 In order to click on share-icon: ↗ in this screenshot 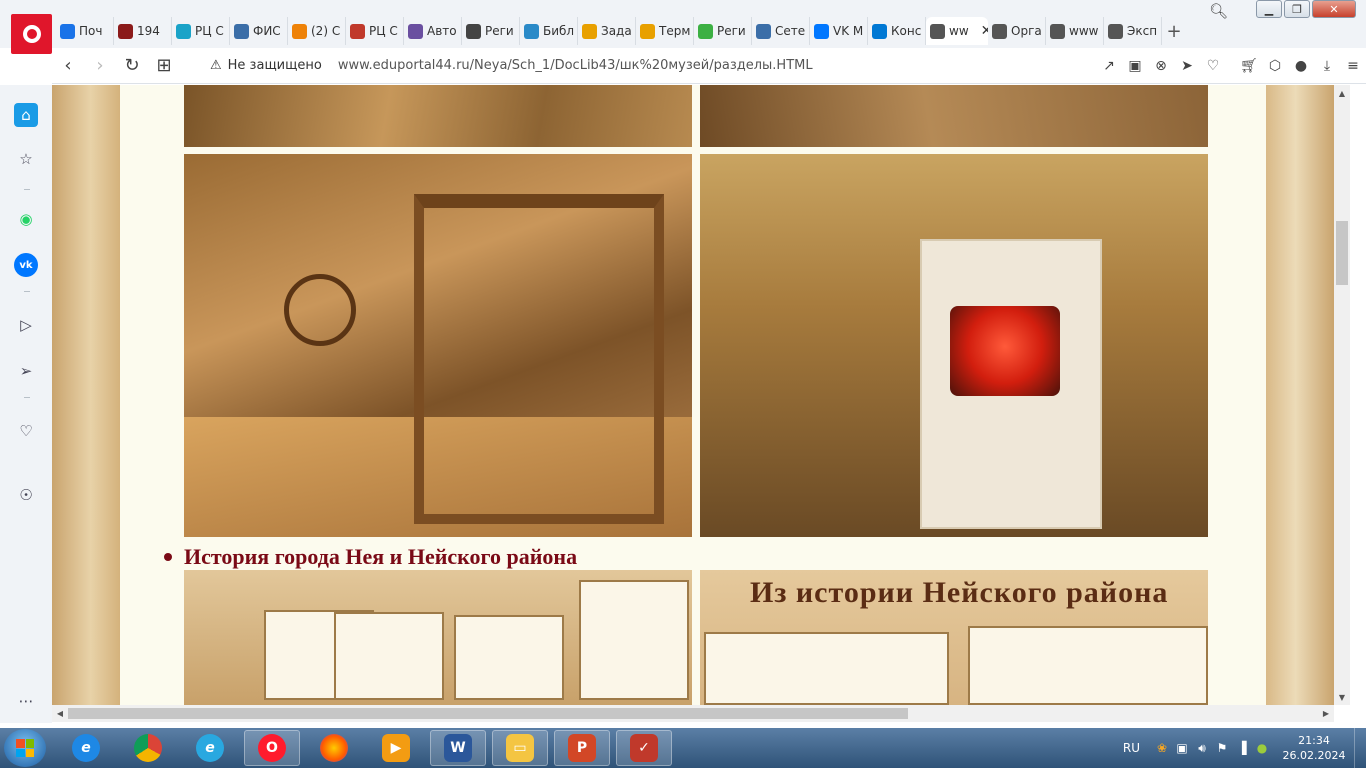, I will do `click(1109, 66)`.